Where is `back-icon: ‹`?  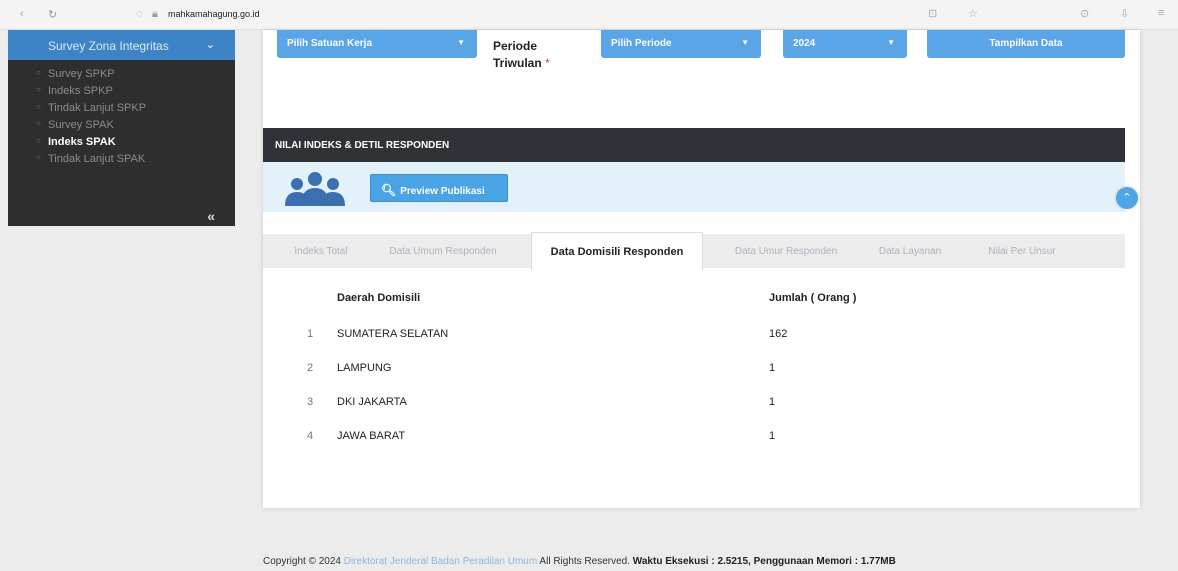
back-icon: ‹ is located at coordinates (22, 14).